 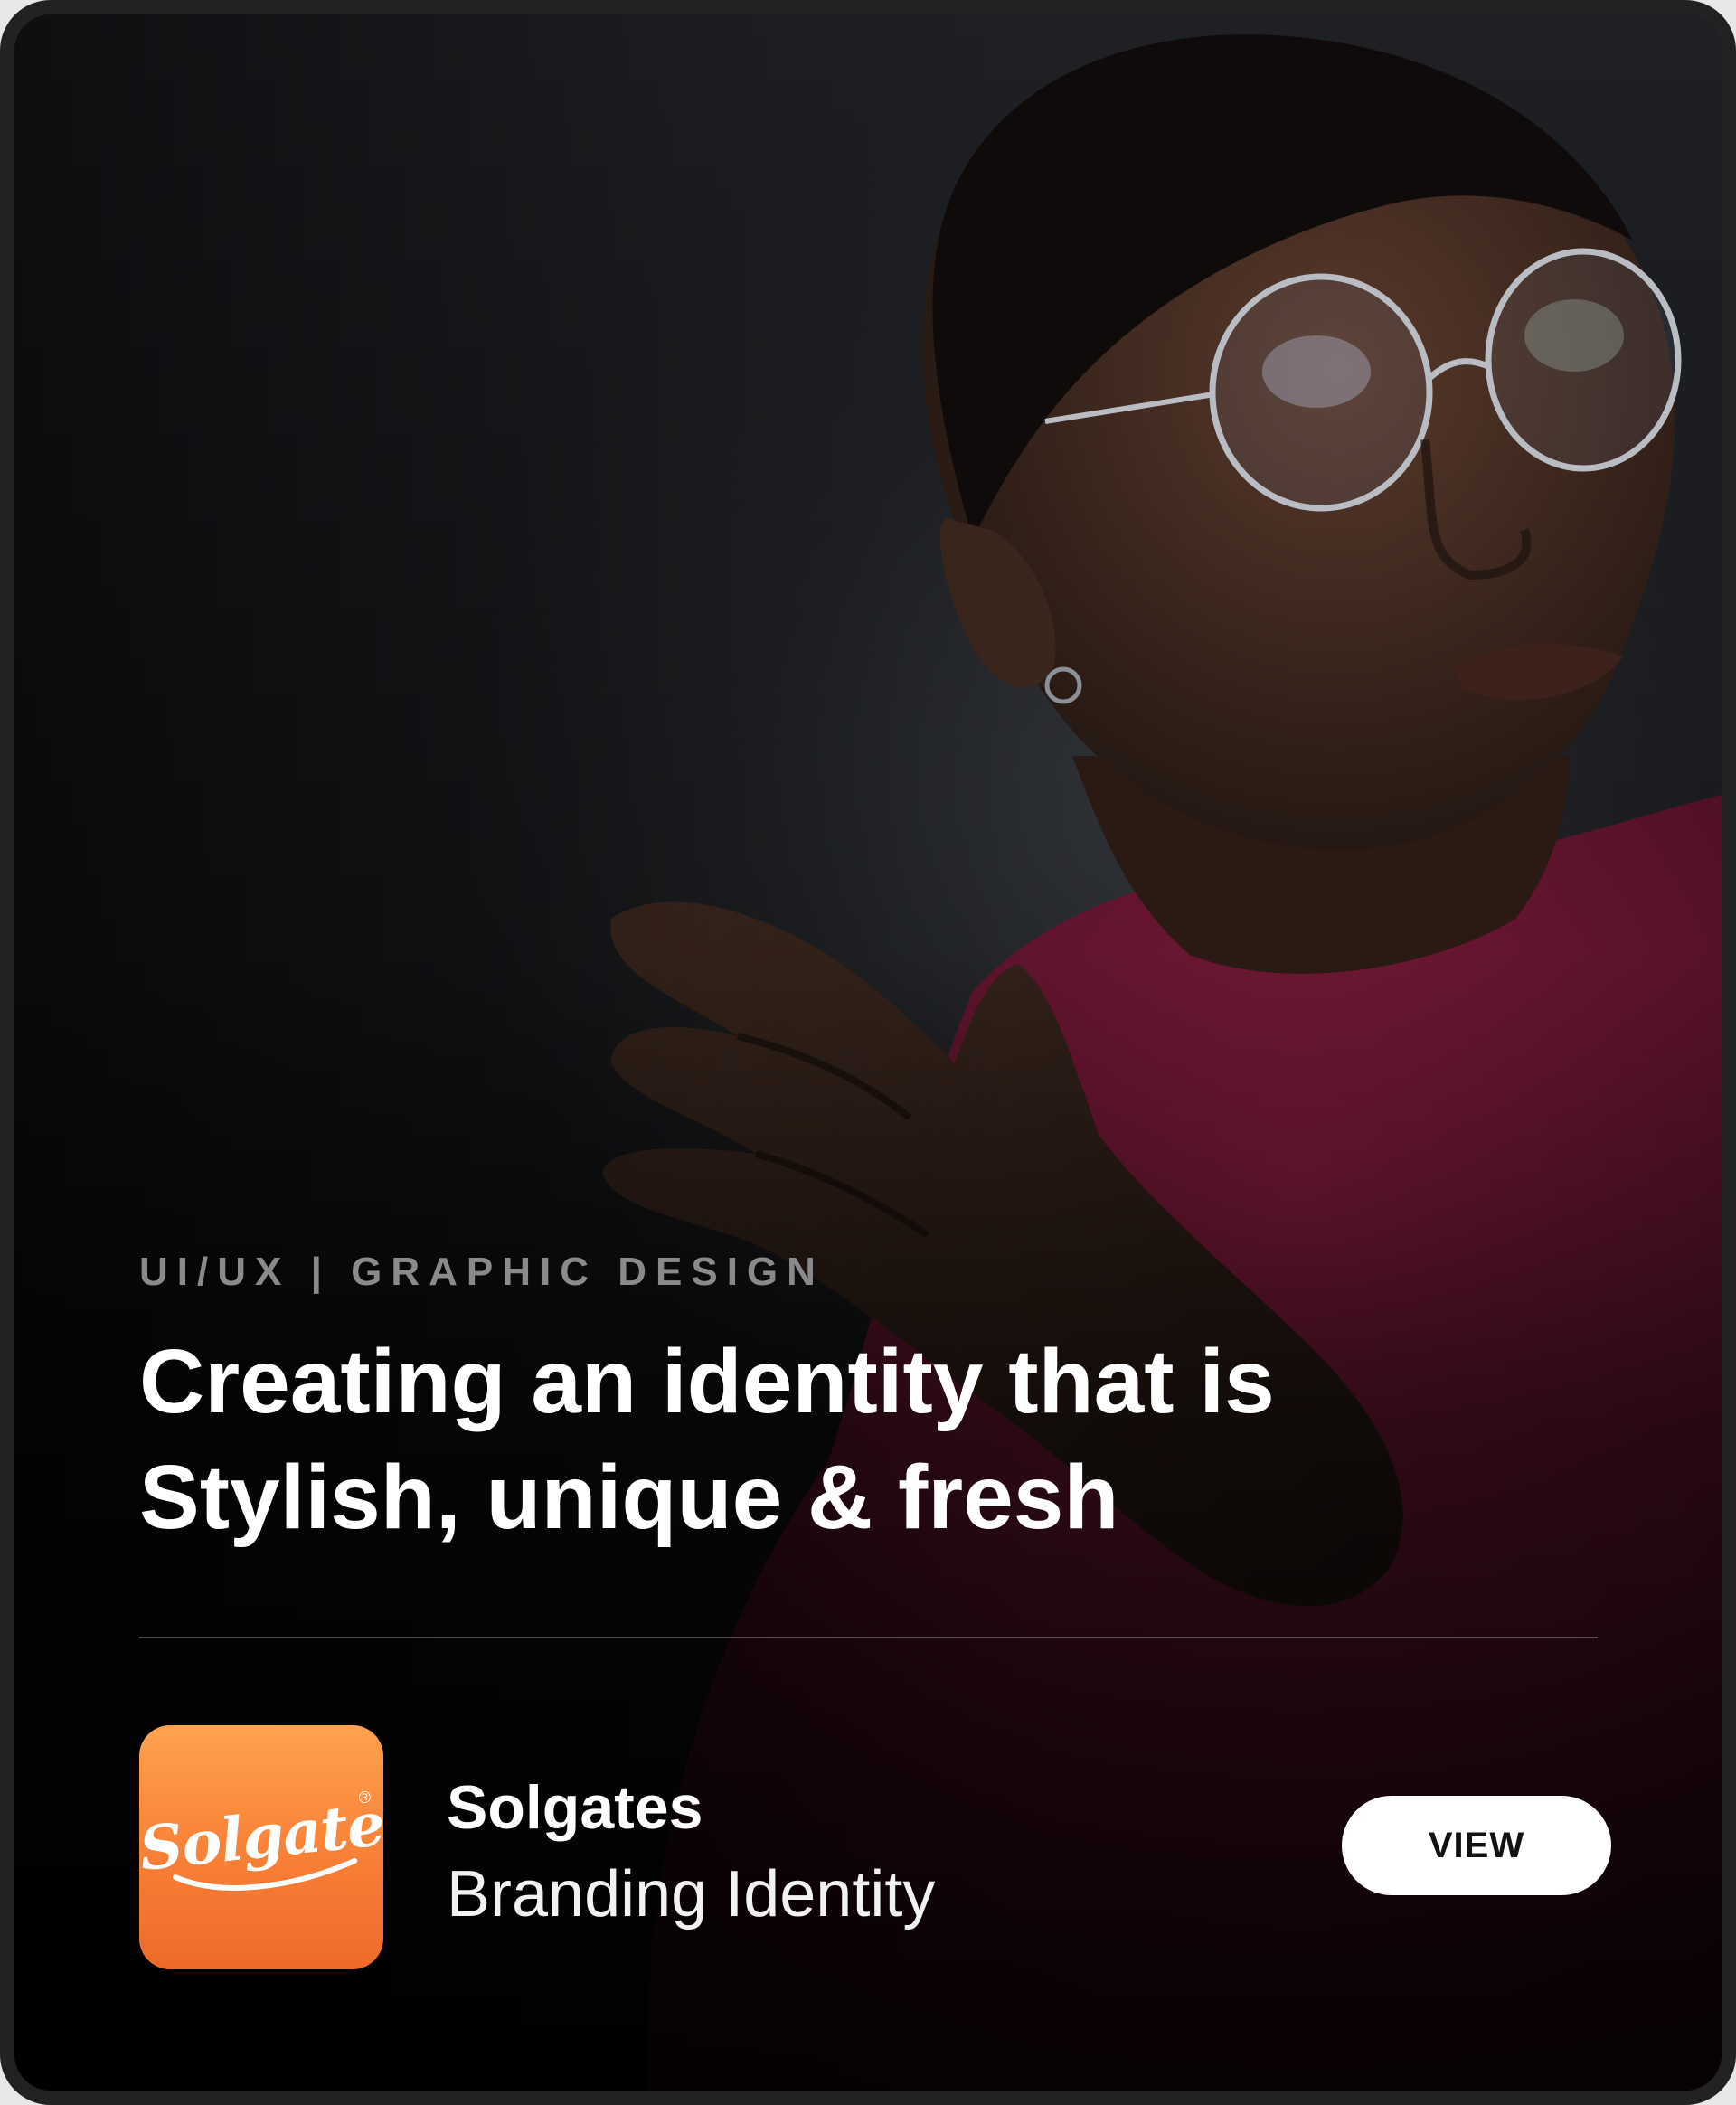 I want to click on client-service: Branding Identity, so click(x=692, y=1894).